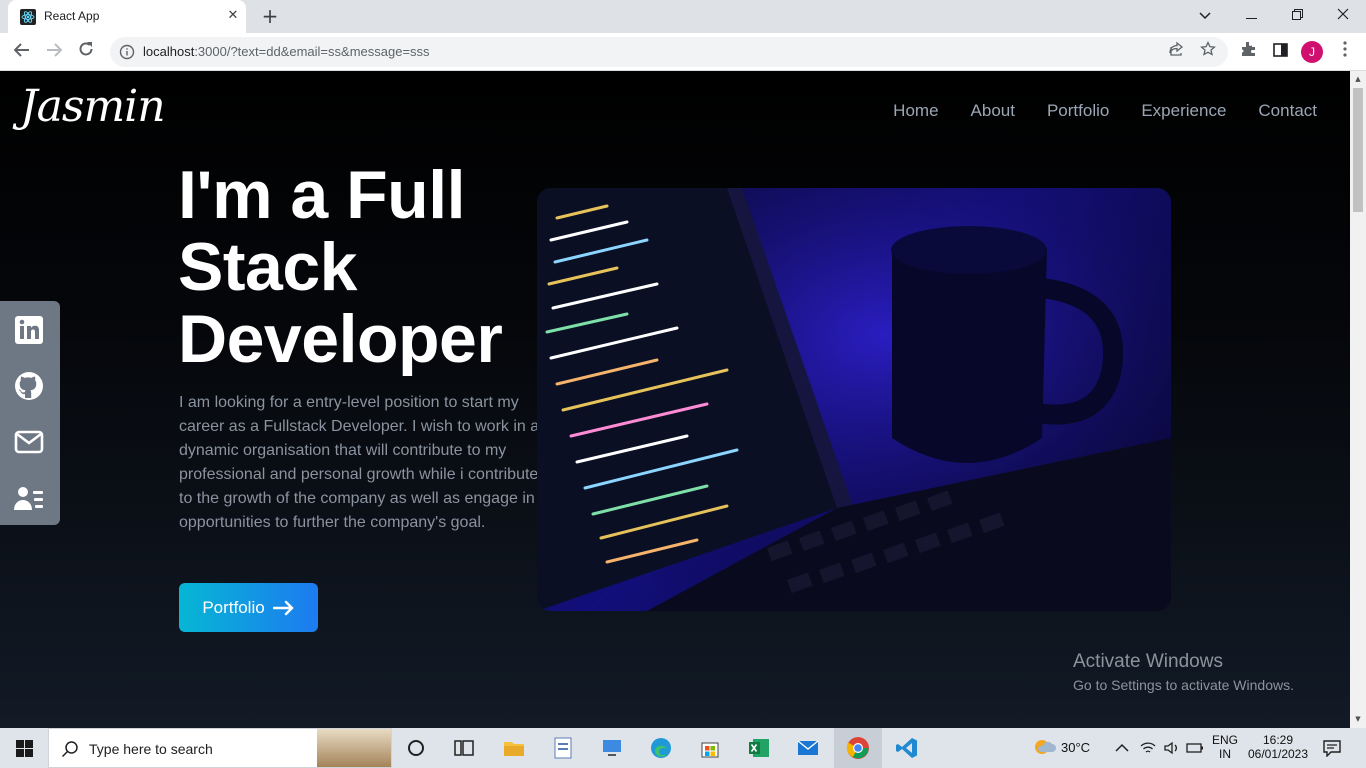 The width and height of the screenshot is (1366, 768). Describe the element at coordinates (1358, 150) in the screenshot. I see `scroll-thumb` at that location.